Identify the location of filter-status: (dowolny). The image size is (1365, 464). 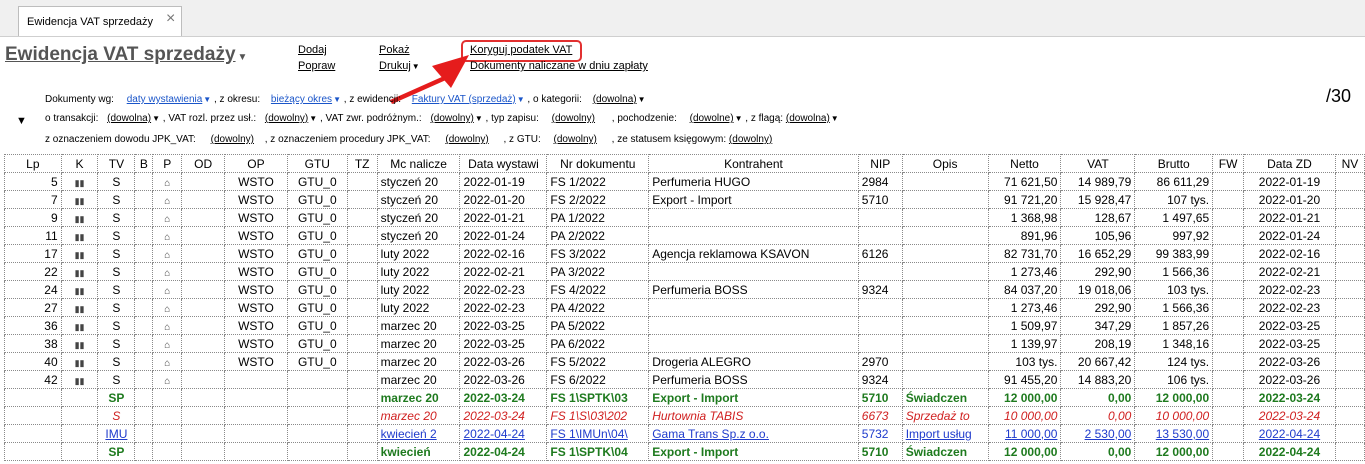
(750, 139).